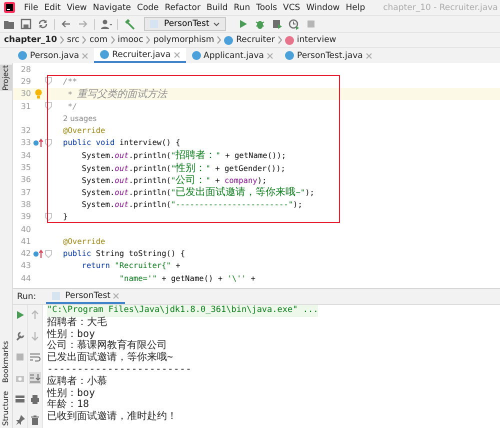 This screenshot has width=500, height=428. I want to click on breadcrumb-item: imooc, so click(131, 40).